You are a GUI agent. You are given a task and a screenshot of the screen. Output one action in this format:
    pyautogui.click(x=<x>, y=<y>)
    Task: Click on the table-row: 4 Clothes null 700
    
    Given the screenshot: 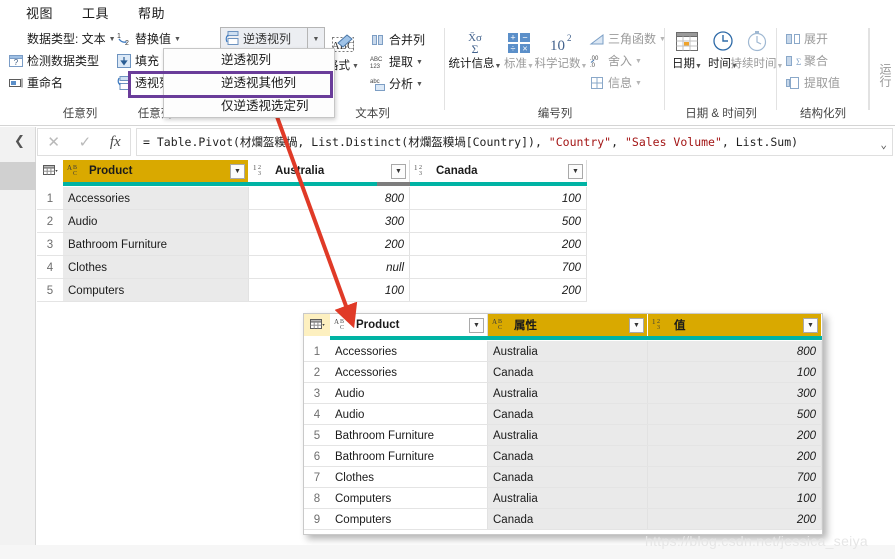 What is the action you would take?
    pyautogui.click(x=312, y=267)
    